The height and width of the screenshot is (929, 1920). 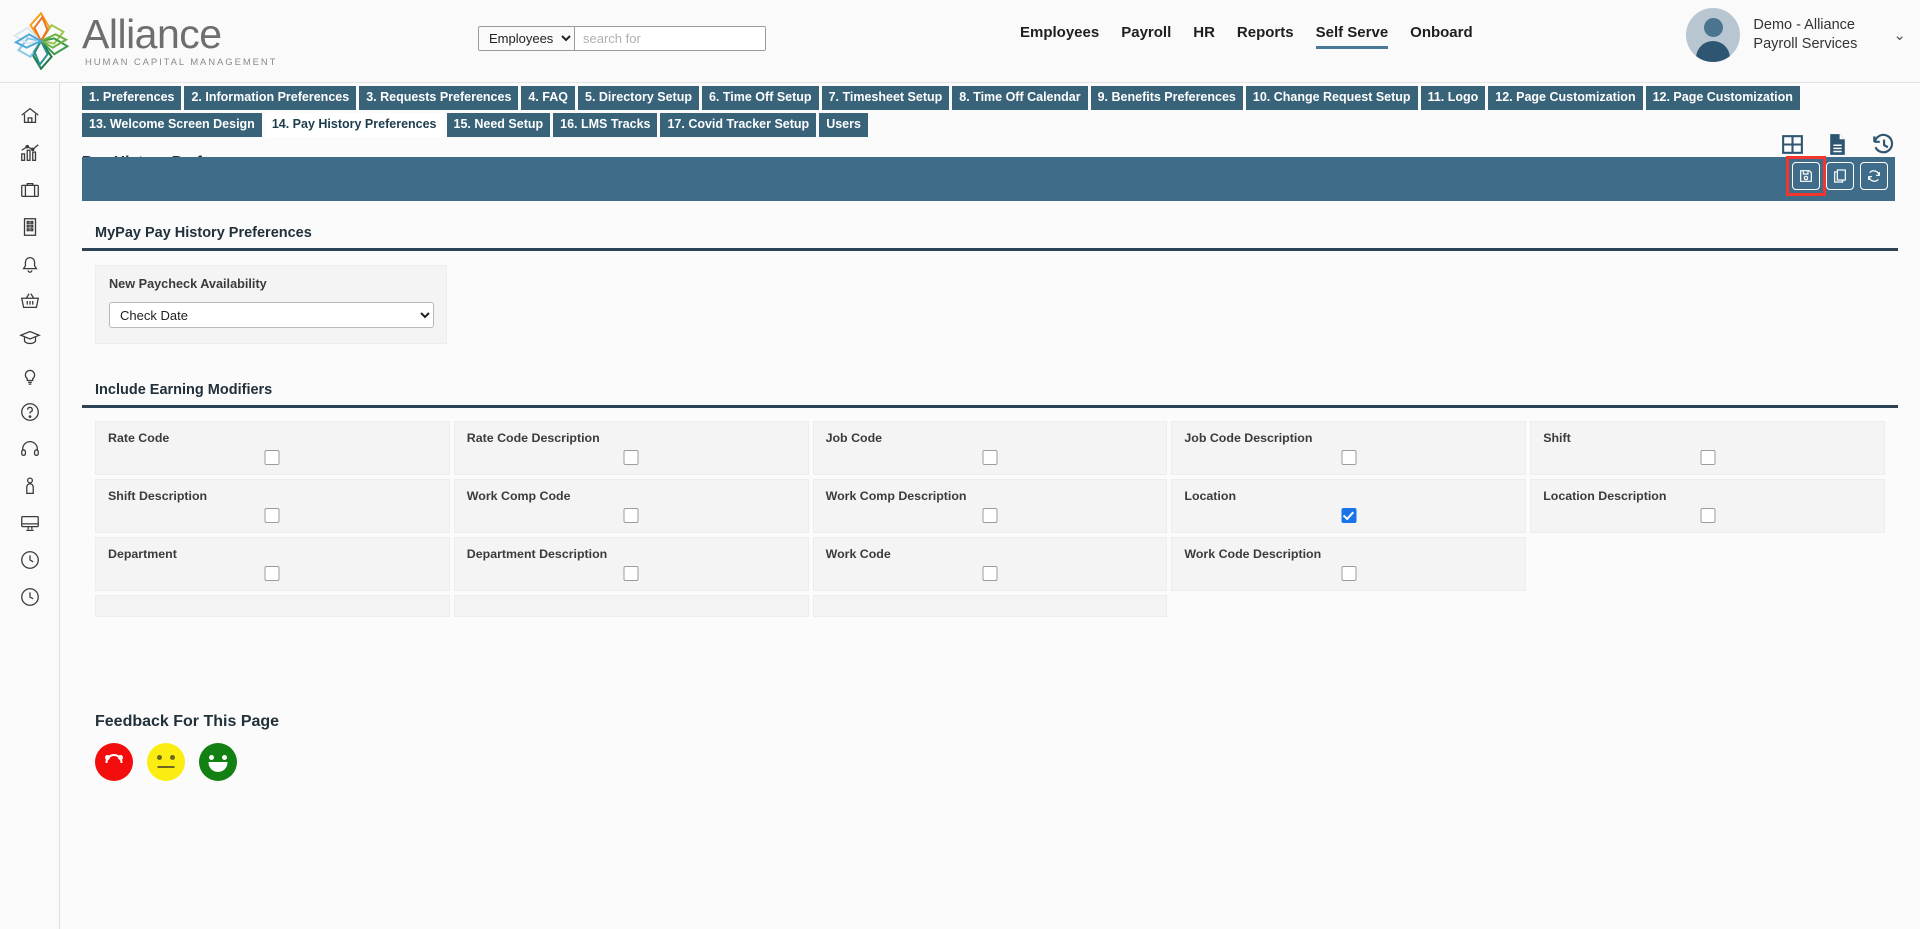 What do you see at coordinates (990, 515) in the screenshot?
I see `checkbox-work-comp-description` at bounding box center [990, 515].